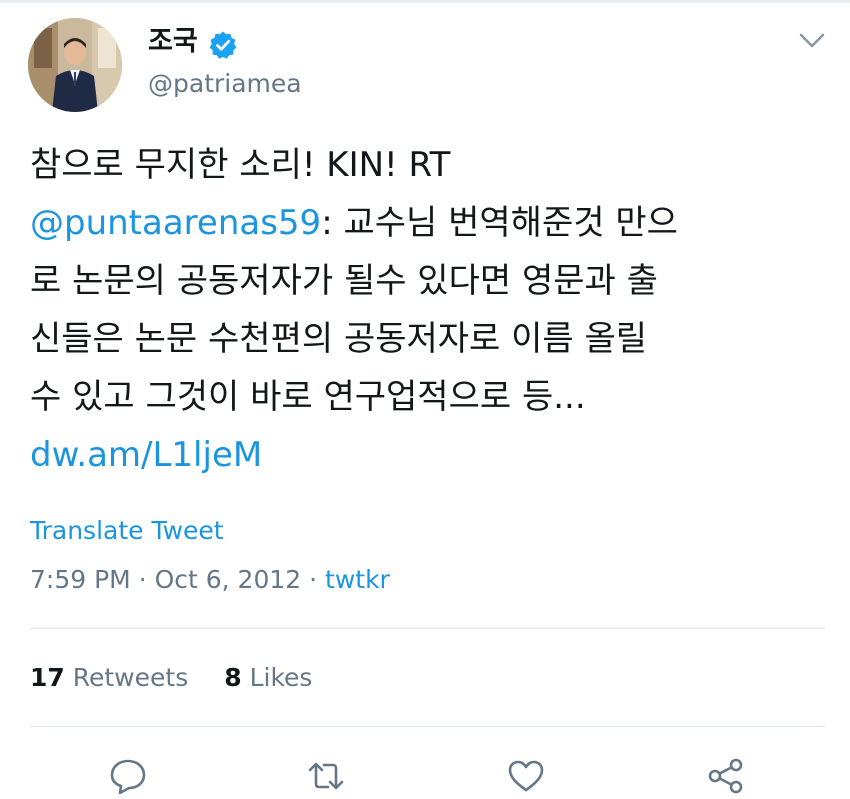 The height and width of the screenshot is (799, 850). Describe the element at coordinates (173, 42) in the screenshot. I see `author-name: 조국` at that location.